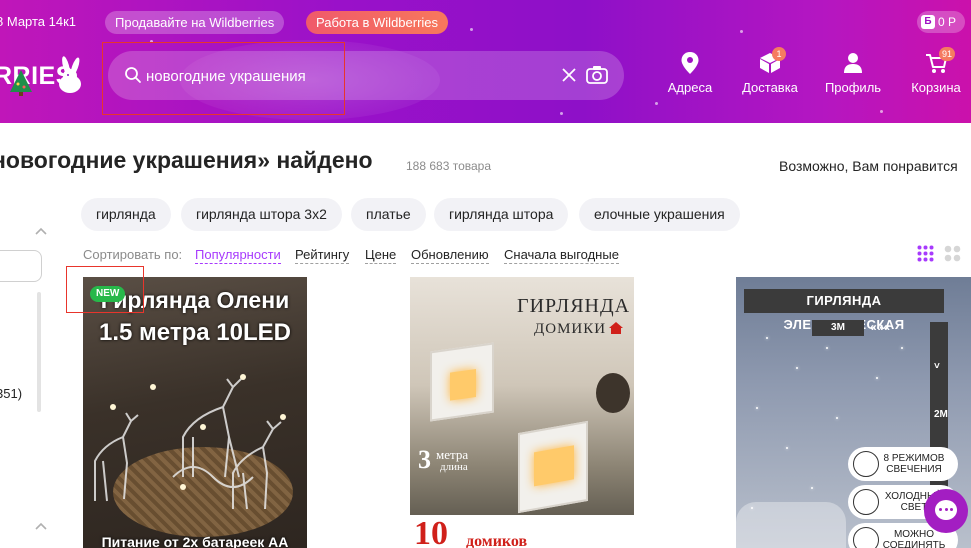 This screenshot has width=971, height=548. What do you see at coordinates (21, 83) in the screenshot?
I see `christmas-tree-icon` at bounding box center [21, 83].